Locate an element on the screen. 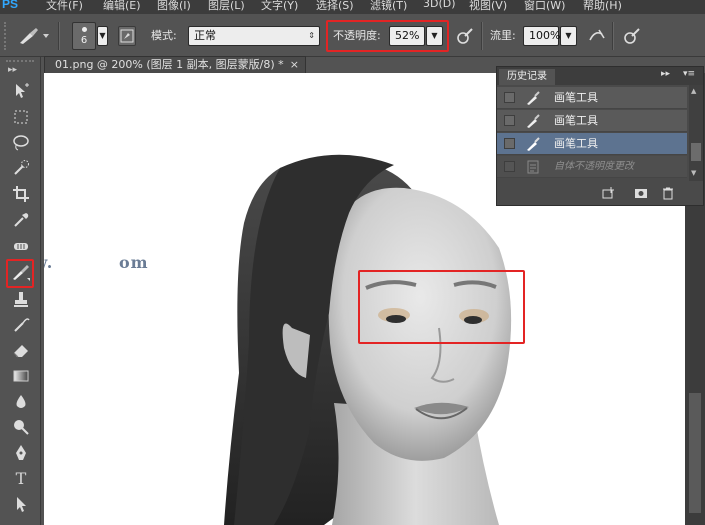 The image size is (705, 525). options-grip is located at coordinates (7, 36).